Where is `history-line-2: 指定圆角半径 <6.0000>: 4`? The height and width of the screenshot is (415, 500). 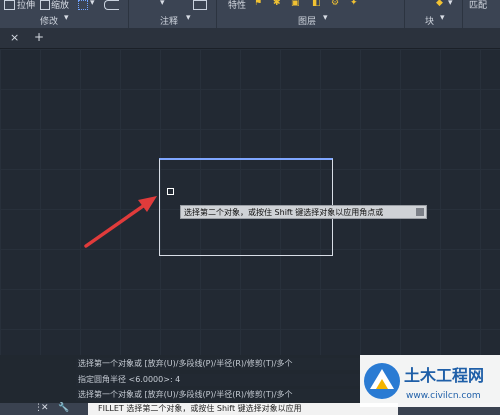 history-line-2: 指定圆角半径 <6.0000>: 4 is located at coordinates (232, 380).